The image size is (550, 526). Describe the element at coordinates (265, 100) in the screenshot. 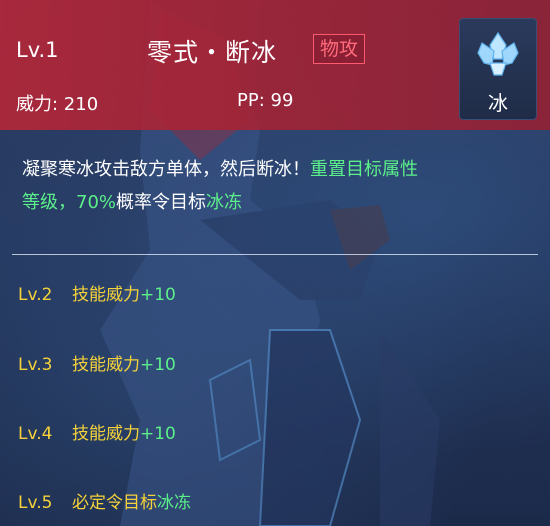

I see `pp-stat: PP: 99` at that location.